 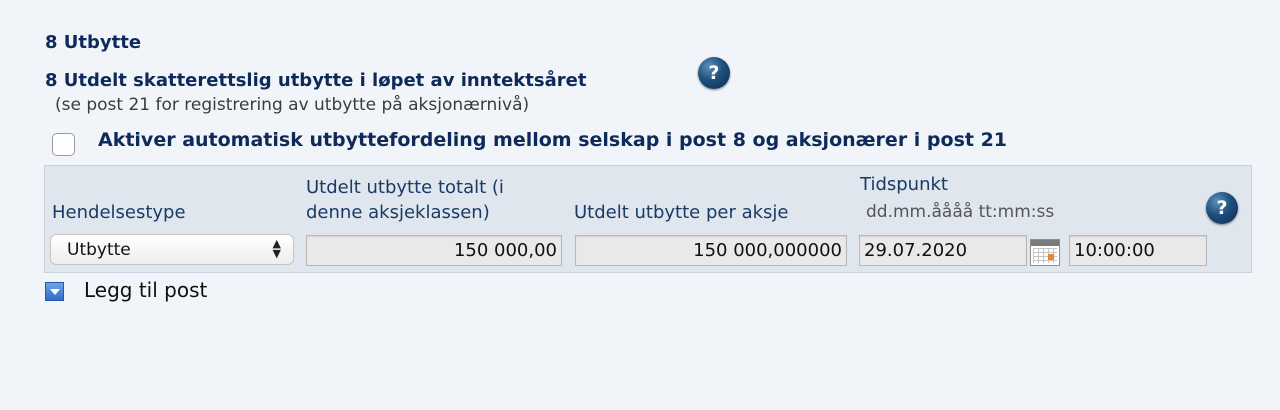 What do you see at coordinates (172, 249) in the screenshot?
I see `event-type-select: Utbytte ▲ ▼` at bounding box center [172, 249].